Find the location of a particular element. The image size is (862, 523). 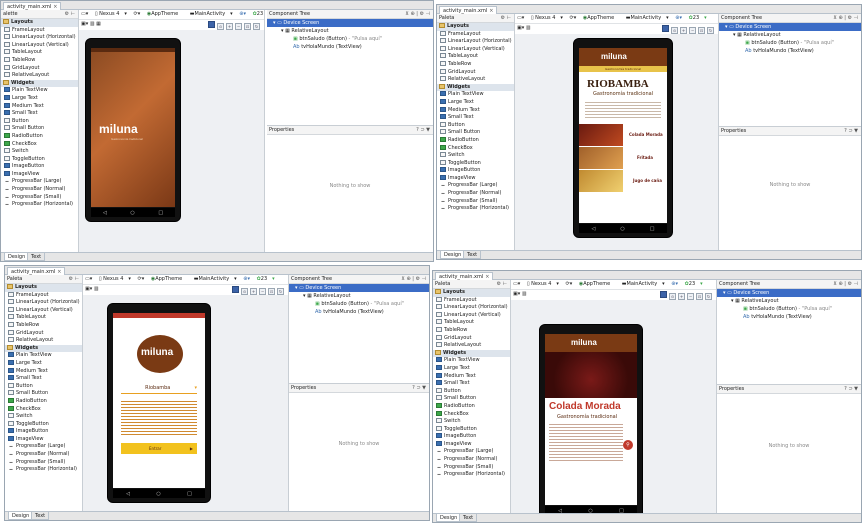

palette-item: GridLayout is located at coordinates (471, 338).